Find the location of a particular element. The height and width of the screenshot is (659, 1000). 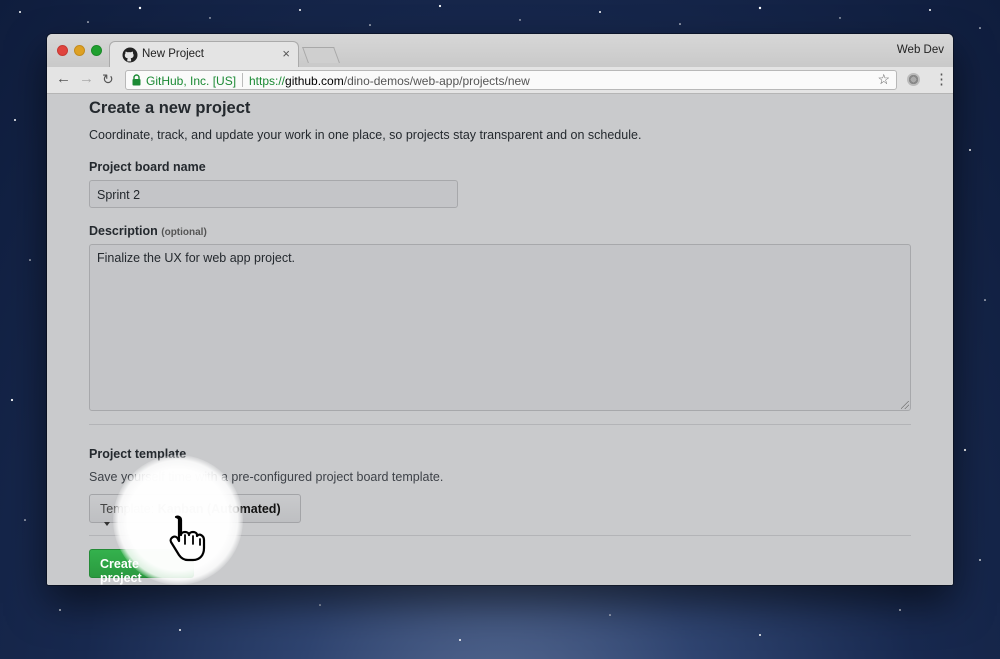

github-icon is located at coordinates (130, 55).